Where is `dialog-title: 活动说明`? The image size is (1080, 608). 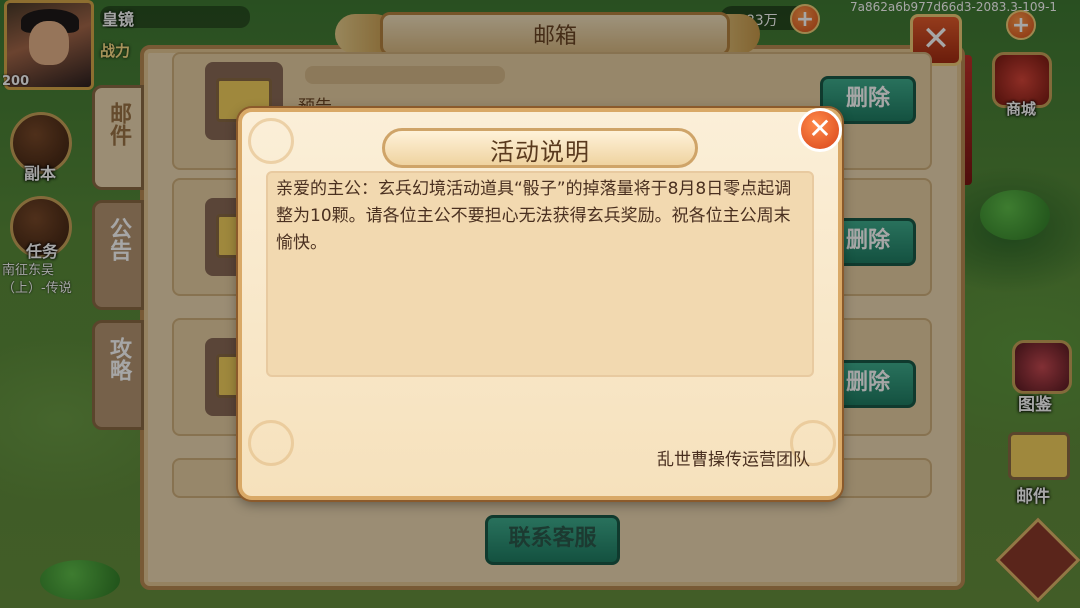 dialog-title: 活动说明 is located at coordinates (540, 152).